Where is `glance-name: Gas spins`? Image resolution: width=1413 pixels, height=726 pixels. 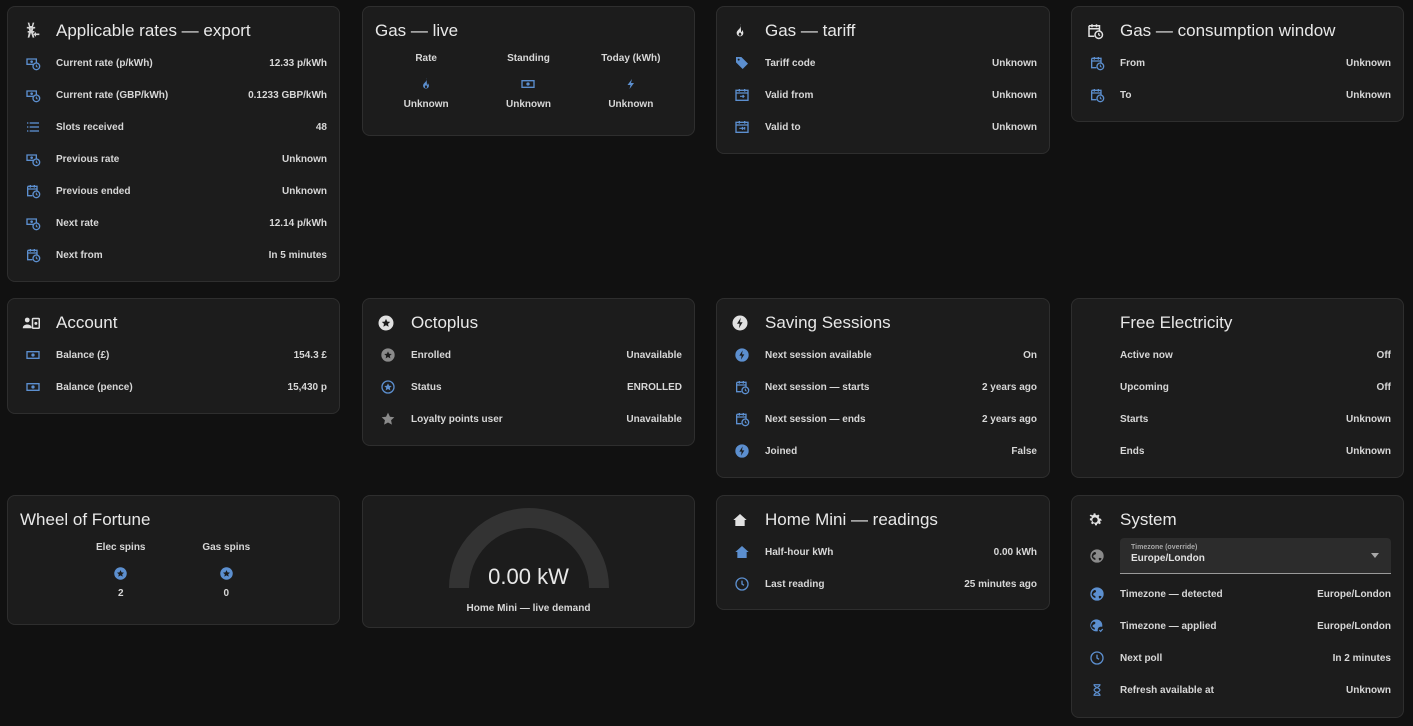 glance-name: Gas spins is located at coordinates (226, 547).